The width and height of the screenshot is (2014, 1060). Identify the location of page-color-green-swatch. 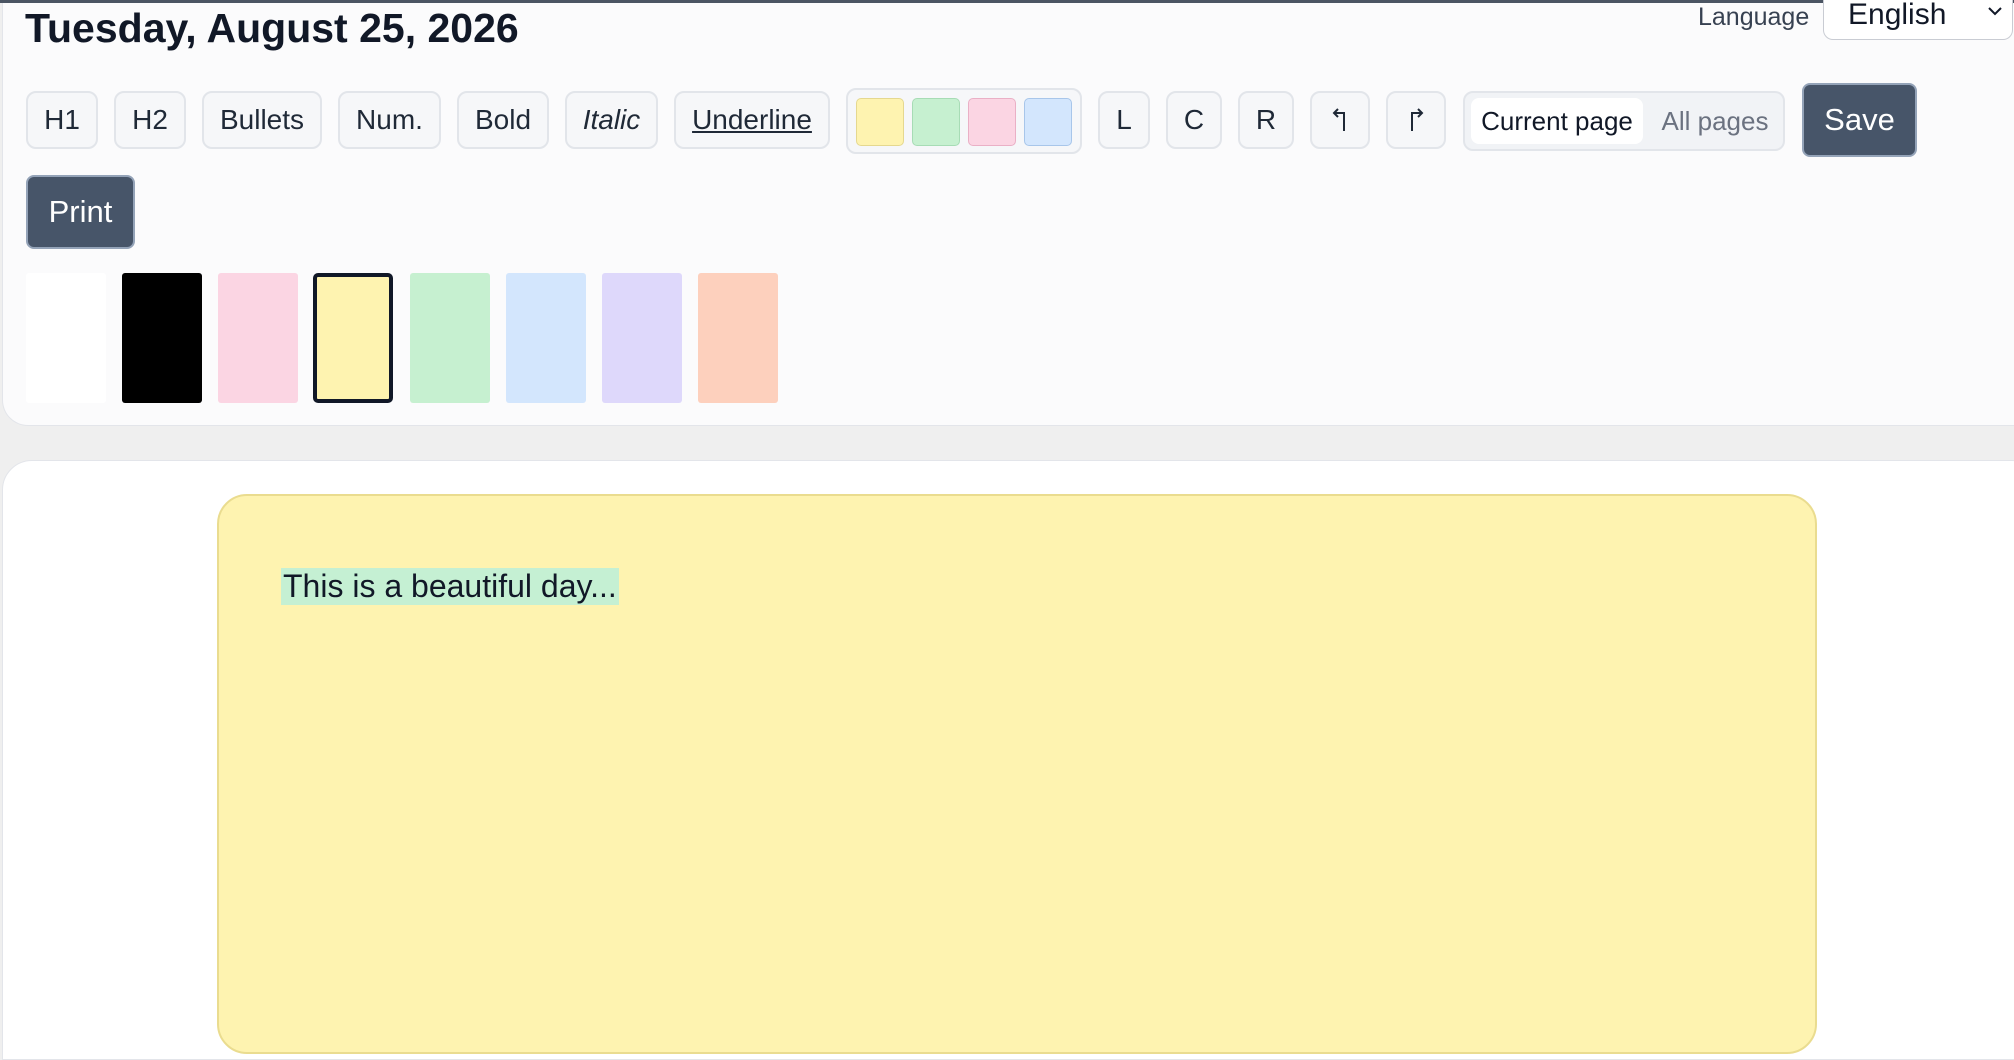
(450, 338).